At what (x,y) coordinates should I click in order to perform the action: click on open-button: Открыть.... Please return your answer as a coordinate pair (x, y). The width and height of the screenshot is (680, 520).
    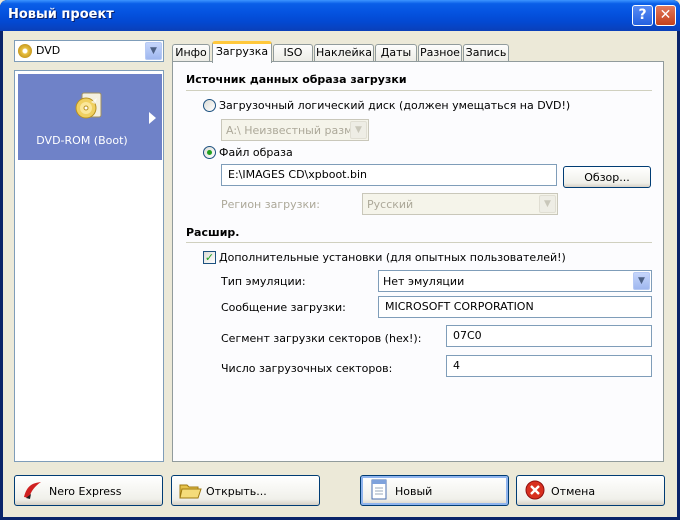
    Looking at the image, I should click on (245, 490).